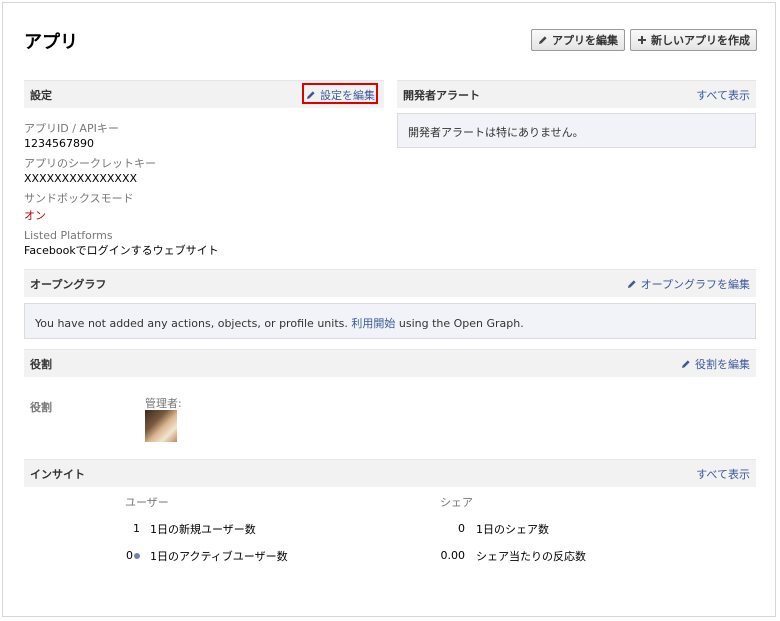 The height and width of the screenshot is (621, 780). I want to click on developer-alerts-header: 開発者アラート, so click(441, 95).